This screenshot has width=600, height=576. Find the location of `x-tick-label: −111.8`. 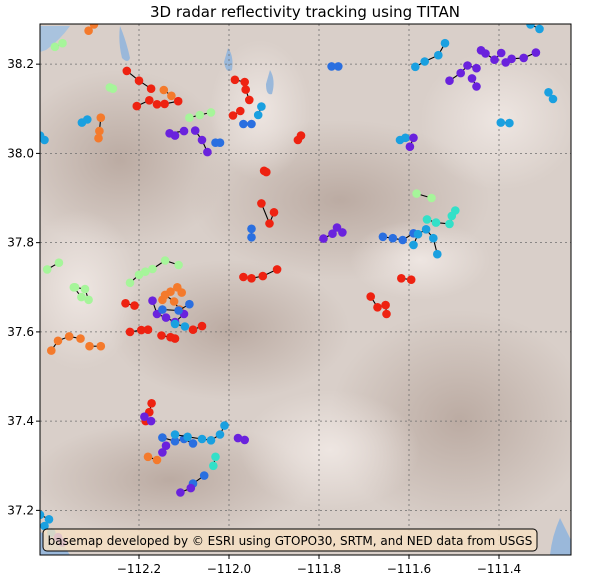

x-tick-label: −111.8 is located at coordinates (319, 569).